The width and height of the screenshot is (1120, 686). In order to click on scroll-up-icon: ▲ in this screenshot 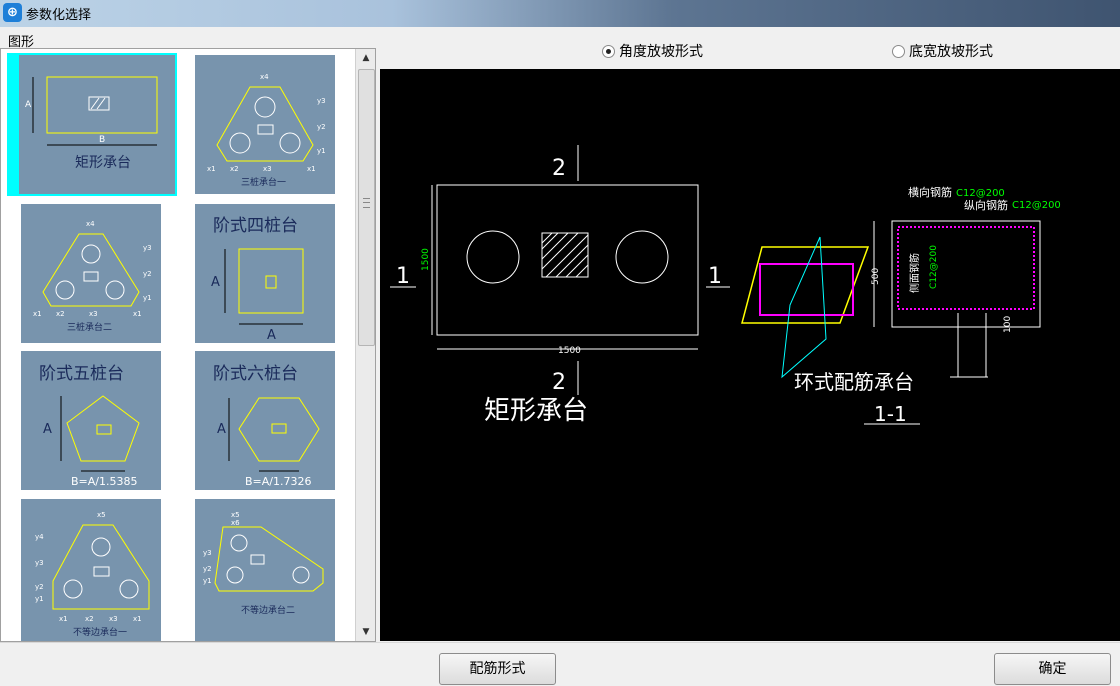, I will do `click(365, 58)`.